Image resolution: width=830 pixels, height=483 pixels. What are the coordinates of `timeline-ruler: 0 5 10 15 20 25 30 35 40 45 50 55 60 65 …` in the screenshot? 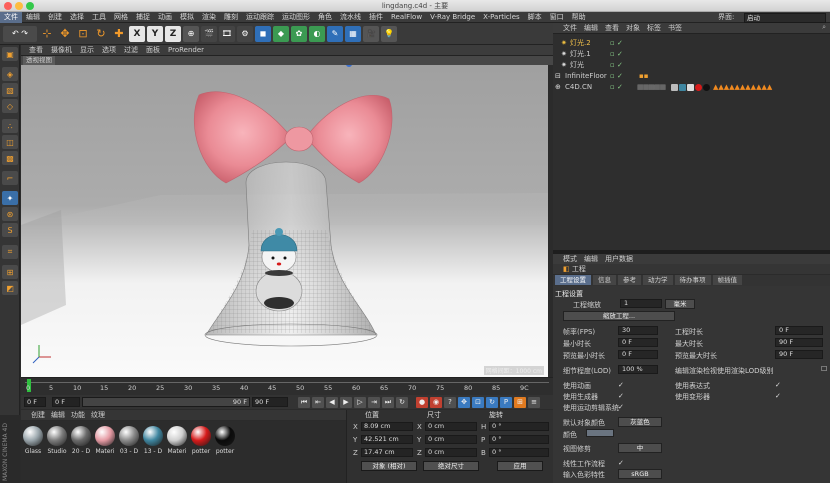 It's located at (287, 386).